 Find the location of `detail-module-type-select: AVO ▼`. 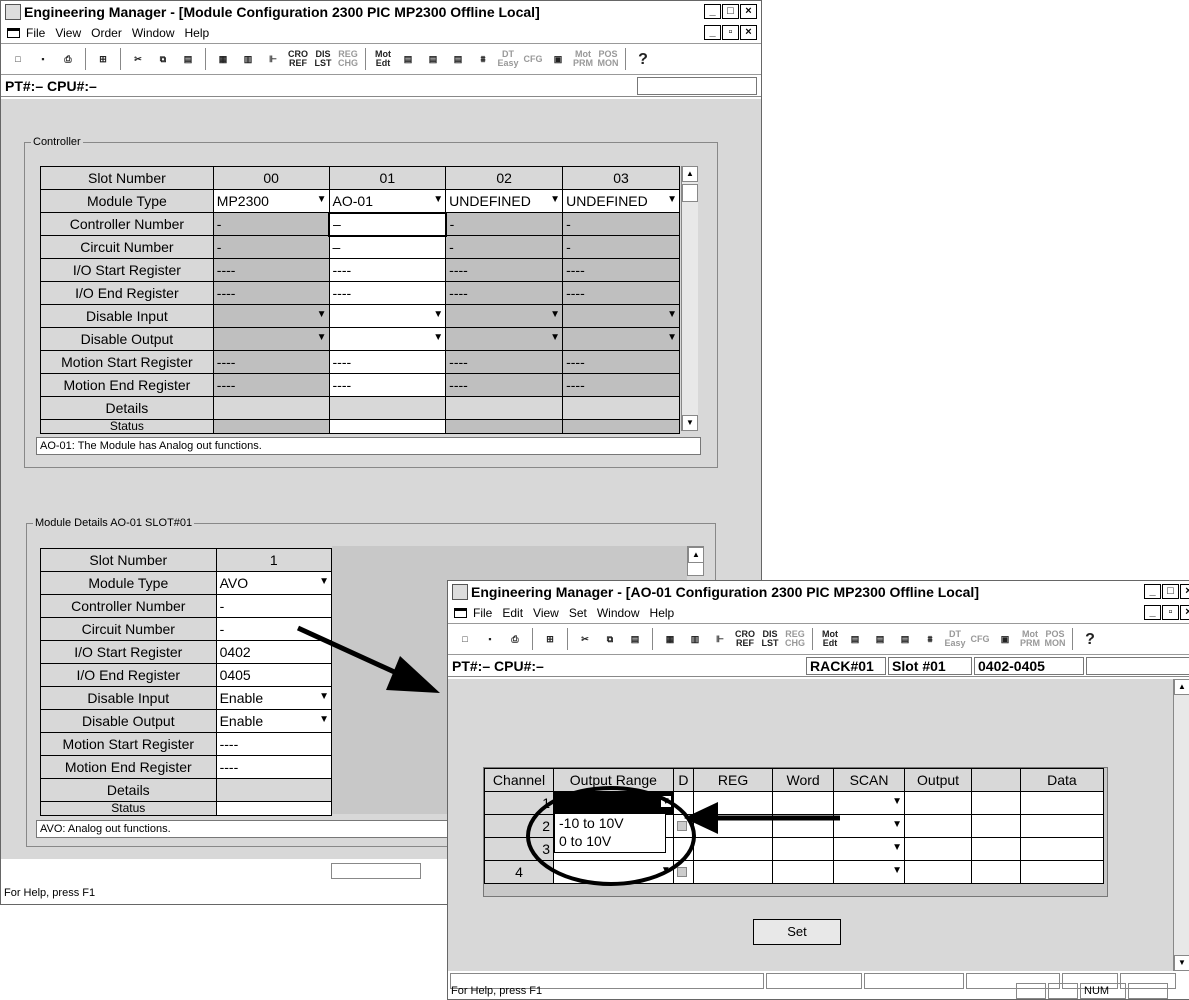

detail-module-type-select: AVO ▼ is located at coordinates (274, 583).